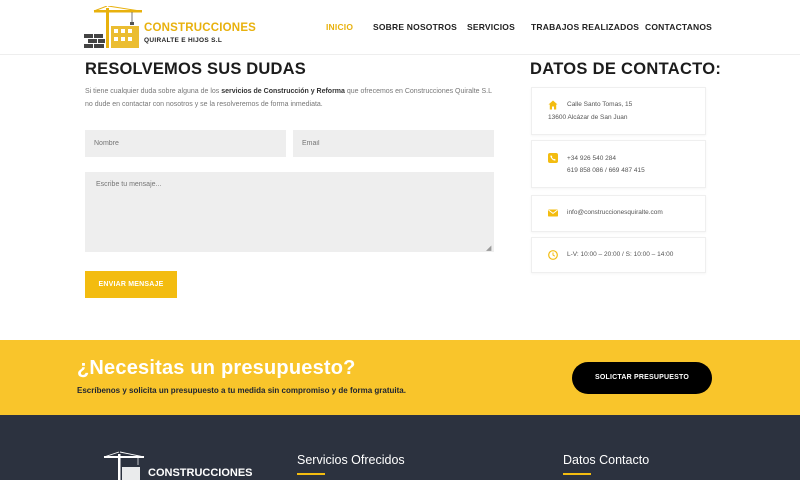  What do you see at coordinates (626, 69) in the screenshot?
I see `contact-title: DATOS DE CONTACTO:` at bounding box center [626, 69].